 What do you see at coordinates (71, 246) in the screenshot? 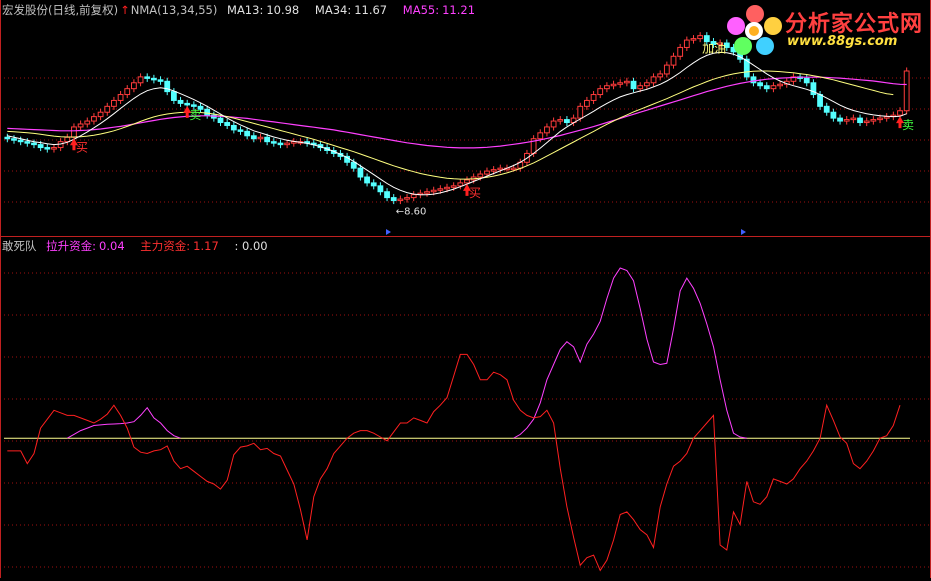
I see `lift-label: 拉升资金:` at bounding box center [71, 246].